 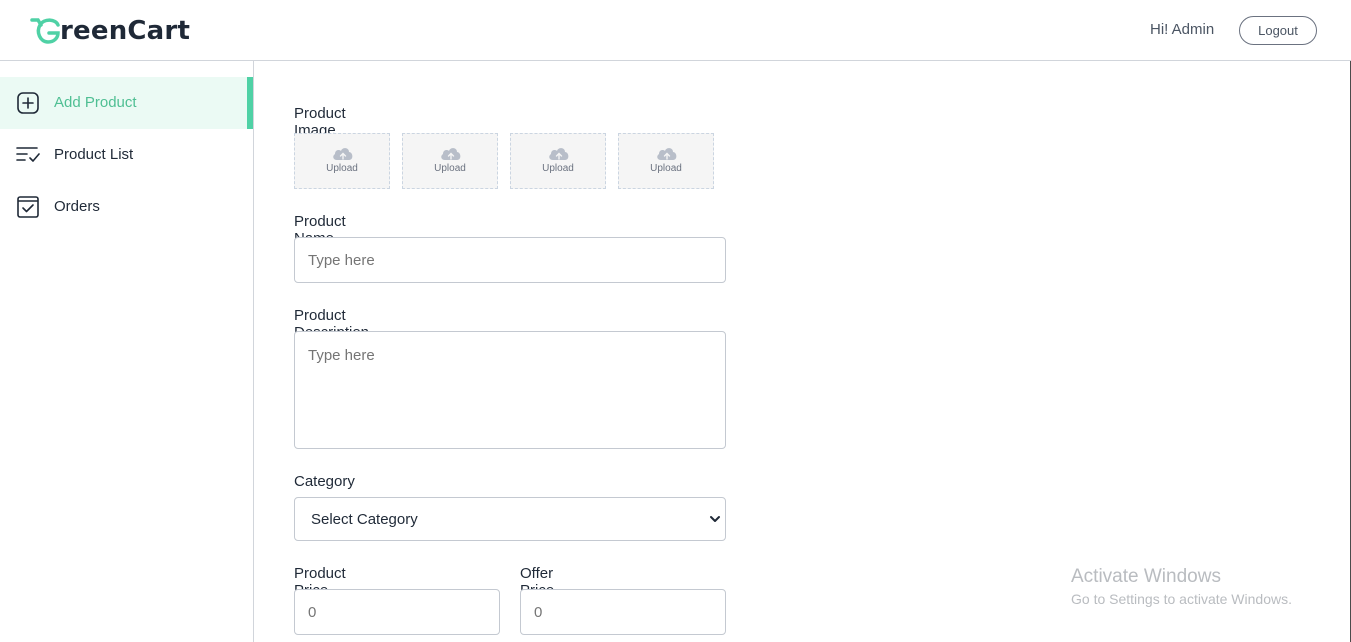 What do you see at coordinates (28, 154) in the screenshot?
I see `list-check-icon` at bounding box center [28, 154].